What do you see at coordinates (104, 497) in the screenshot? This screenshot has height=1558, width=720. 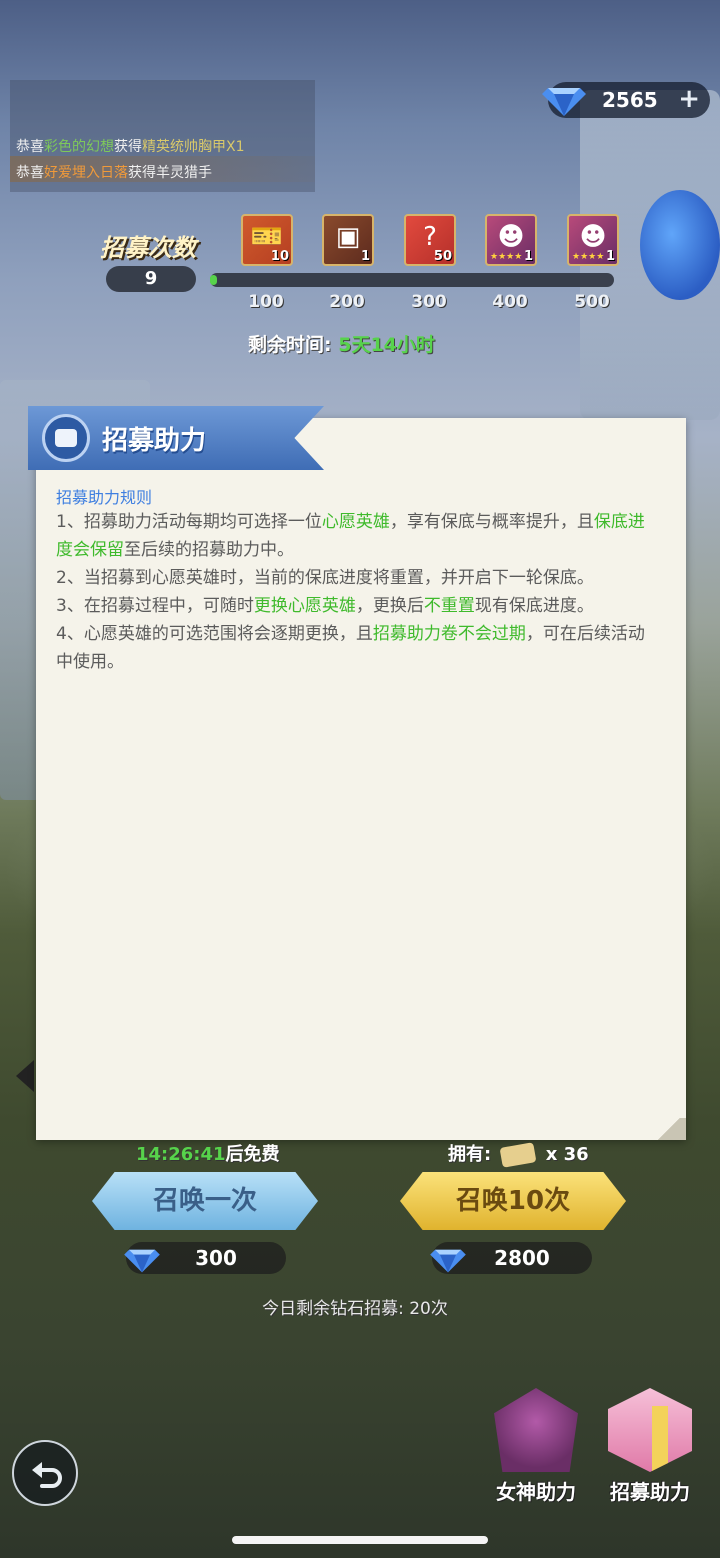 I see `rules-heading: 招募助力规则` at bounding box center [104, 497].